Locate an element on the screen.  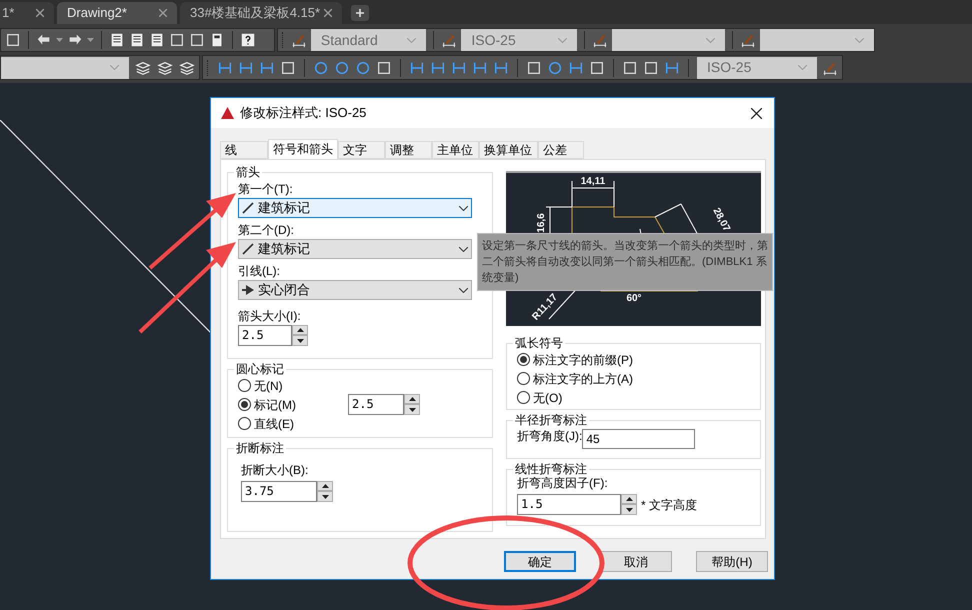
dialog-button: 取消 is located at coordinates (636, 561).